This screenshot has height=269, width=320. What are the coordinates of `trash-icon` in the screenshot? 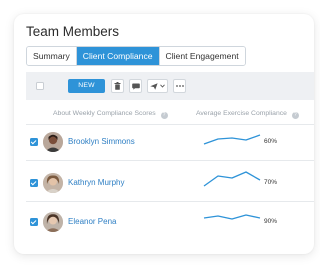 It's located at (117, 86).